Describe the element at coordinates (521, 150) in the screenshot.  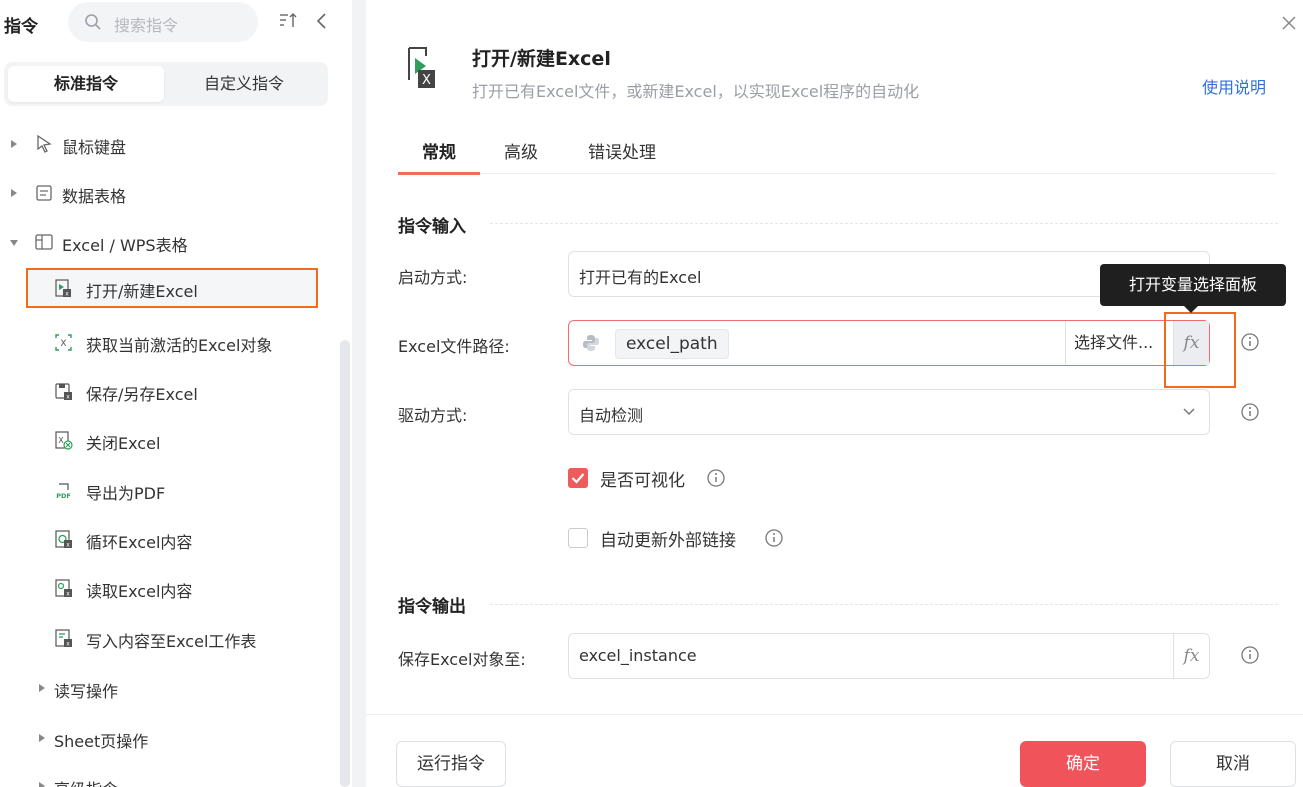
I see `tab-advanced: 高级` at that location.